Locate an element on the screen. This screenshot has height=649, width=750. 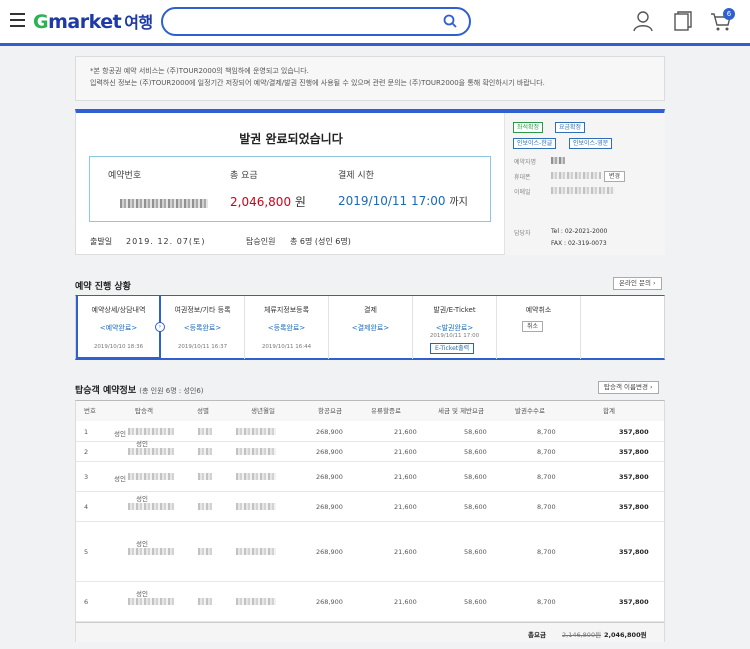
table-row: 2 268,900 21,600 58,600 8,700 357,800 성인 is located at coordinates (370, 451).